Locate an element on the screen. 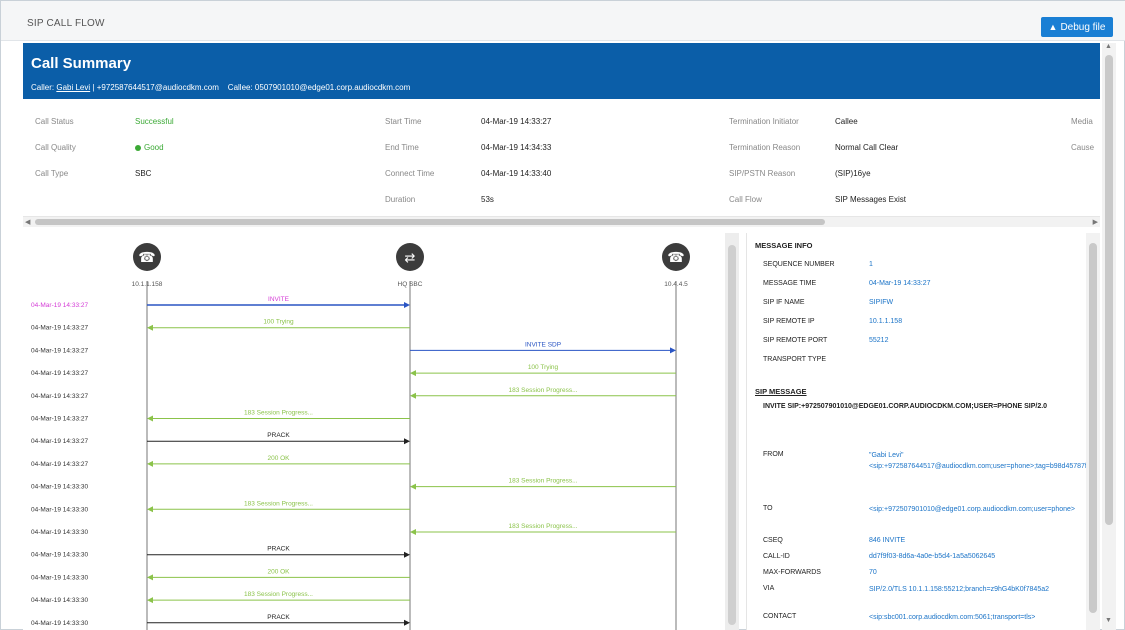  info-horizontal-scrollbar: ◀ ▶ is located at coordinates (561, 222).